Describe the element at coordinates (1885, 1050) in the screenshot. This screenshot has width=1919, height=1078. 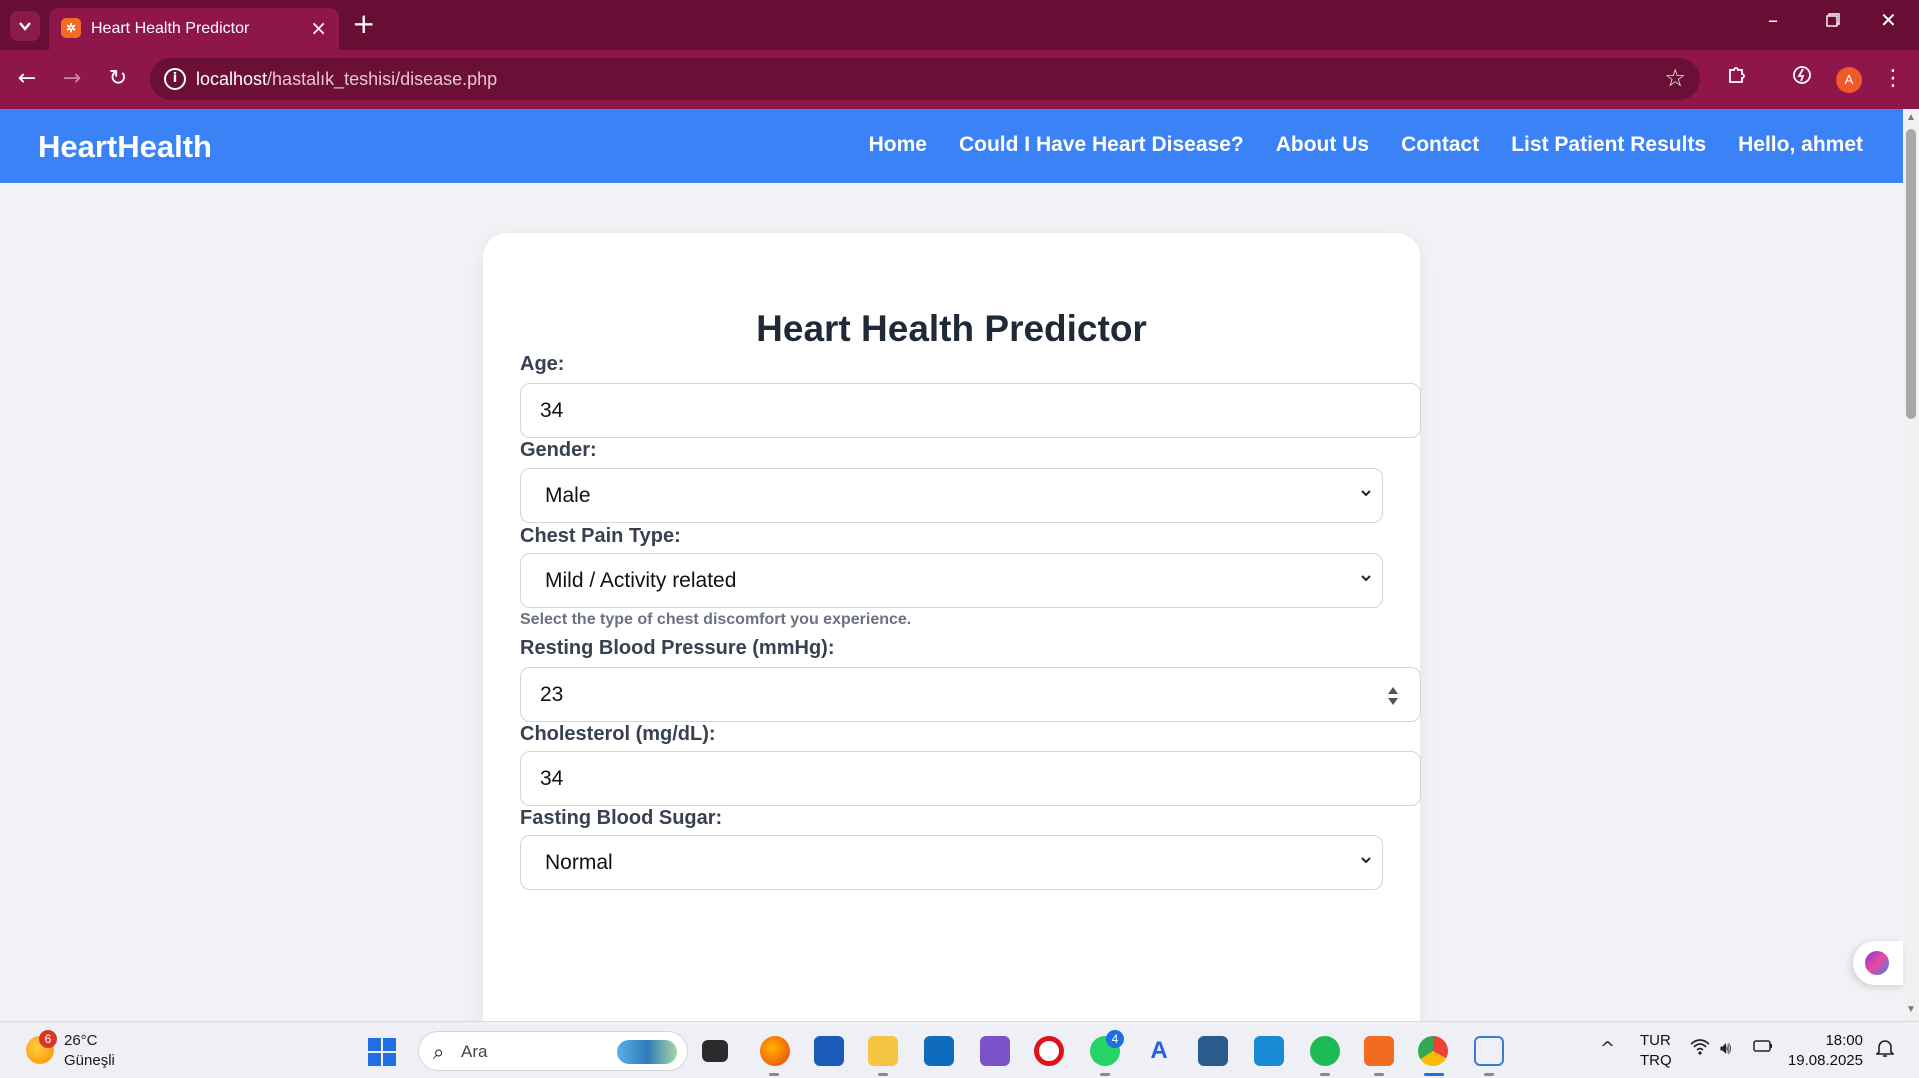
I see `notification-bell-icon` at that location.